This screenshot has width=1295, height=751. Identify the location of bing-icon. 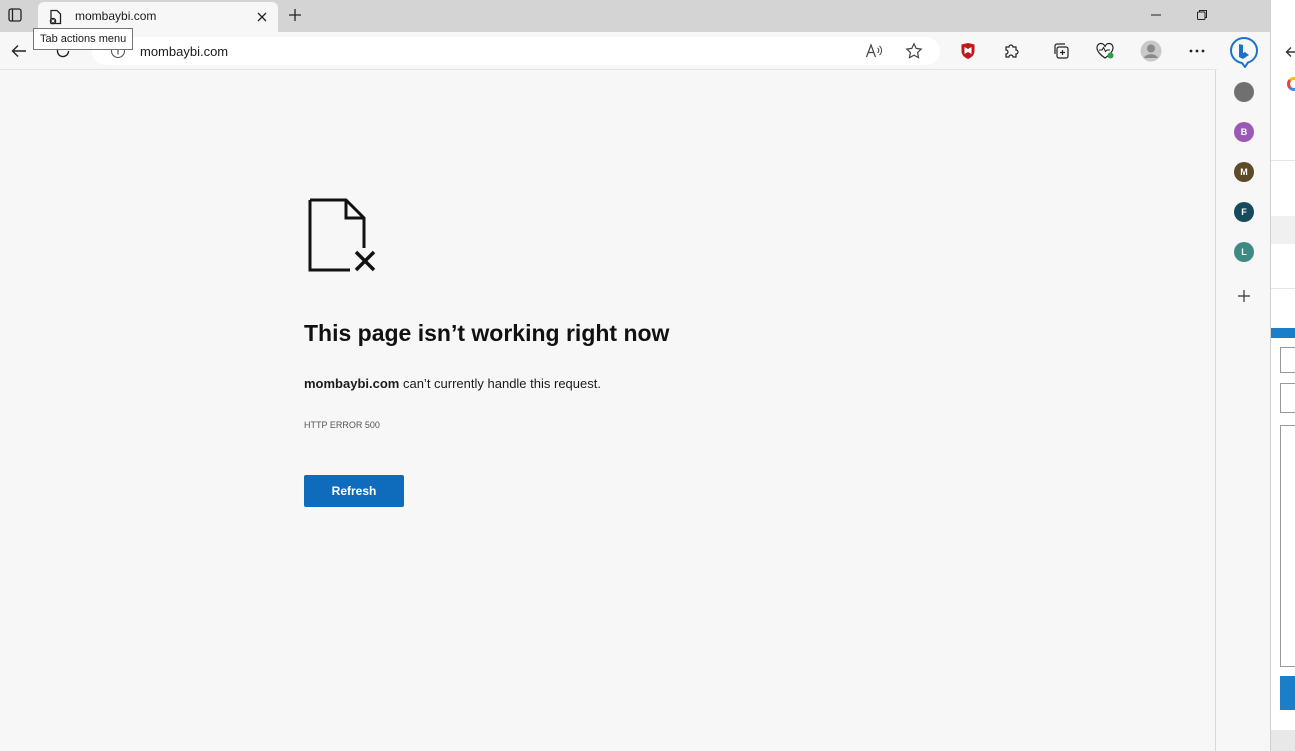
(1244, 52).